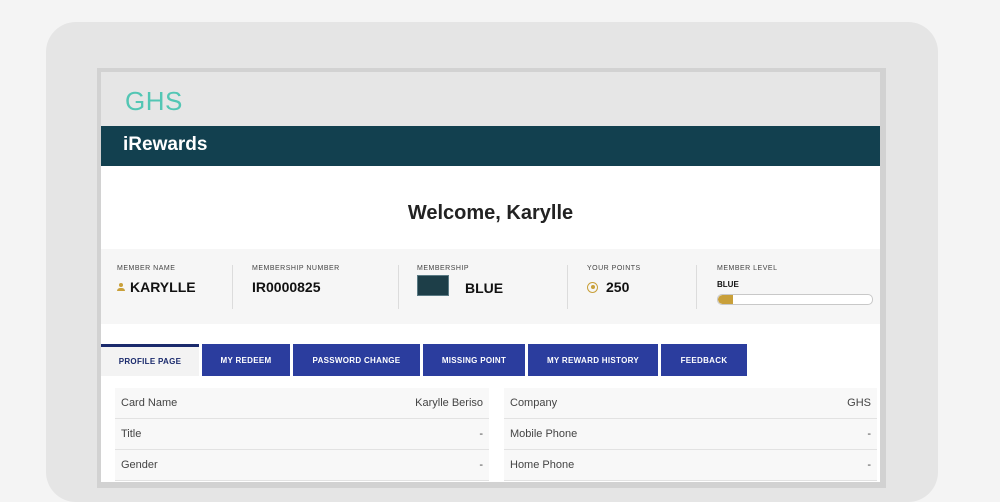 The width and height of the screenshot is (1000, 502). What do you see at coordinates (534, 403) in the screenshot?
I see `field-label: Company` at bounding box center [534, 403].